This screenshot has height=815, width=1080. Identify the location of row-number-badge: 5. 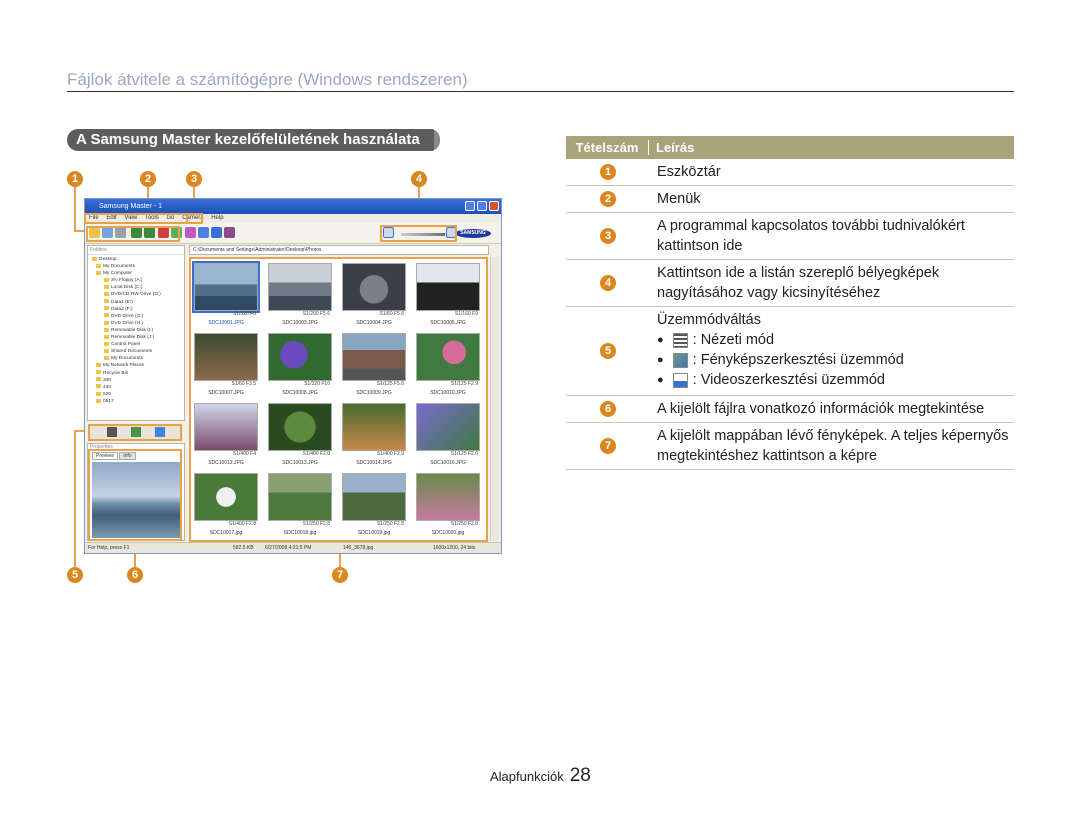
(608, 351).